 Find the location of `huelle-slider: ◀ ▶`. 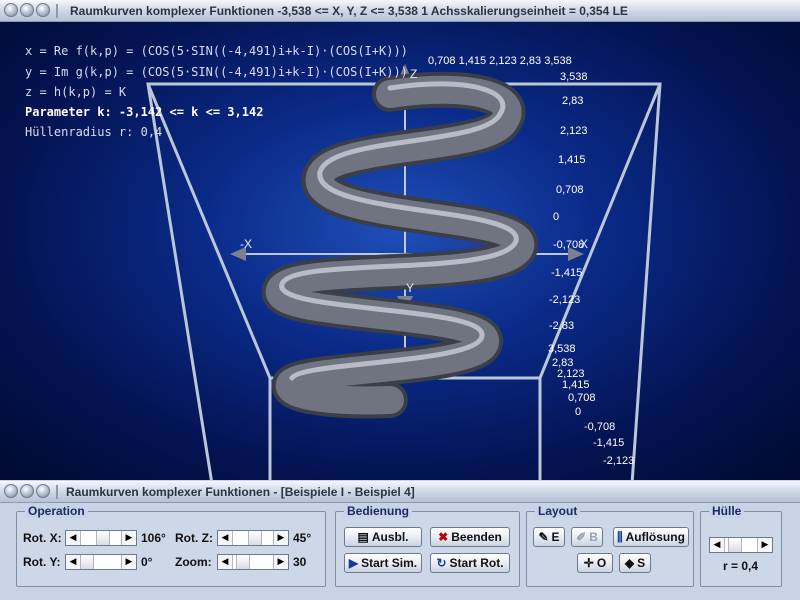

huelle-slider: ◀ ▶ is located at coordinates (741, 545).